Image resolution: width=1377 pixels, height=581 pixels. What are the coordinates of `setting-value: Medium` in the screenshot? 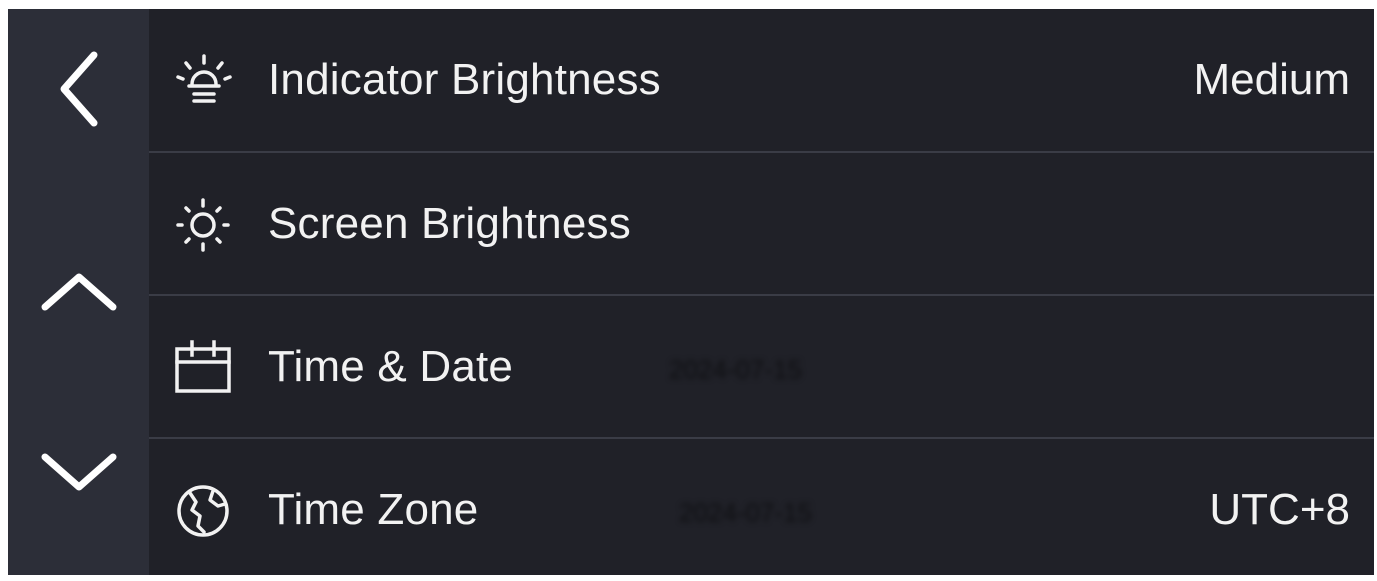 It's located at (1272, 79).